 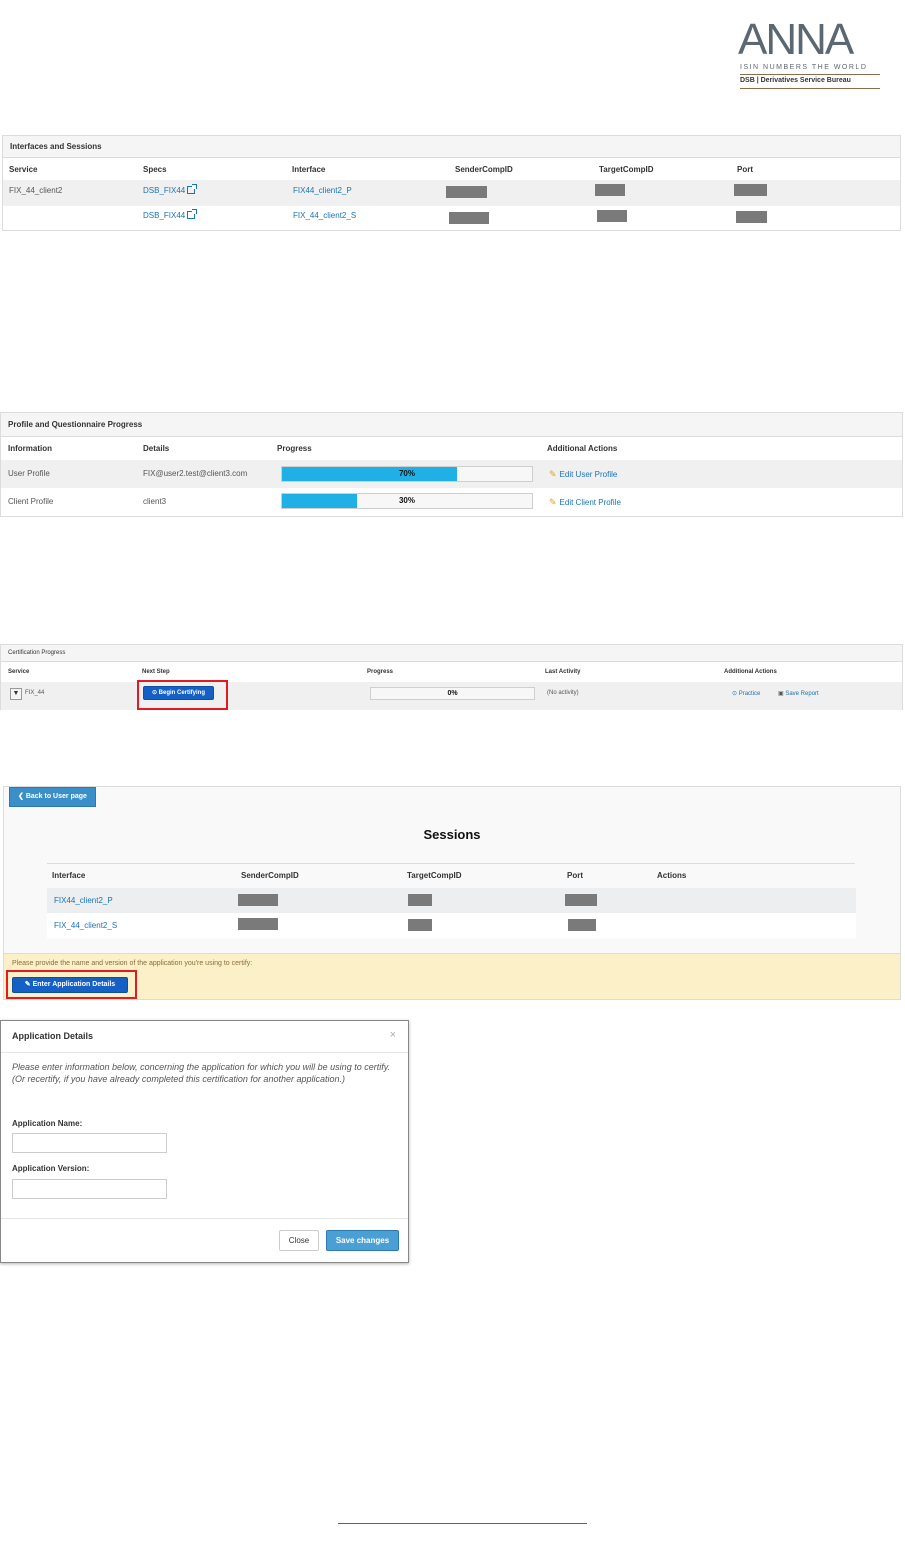 What do you see at coordinates (451, 425) in the screenshot?
I see `panel-title: Profile and Questionnaire Progress` at bounding box center [451, 425].